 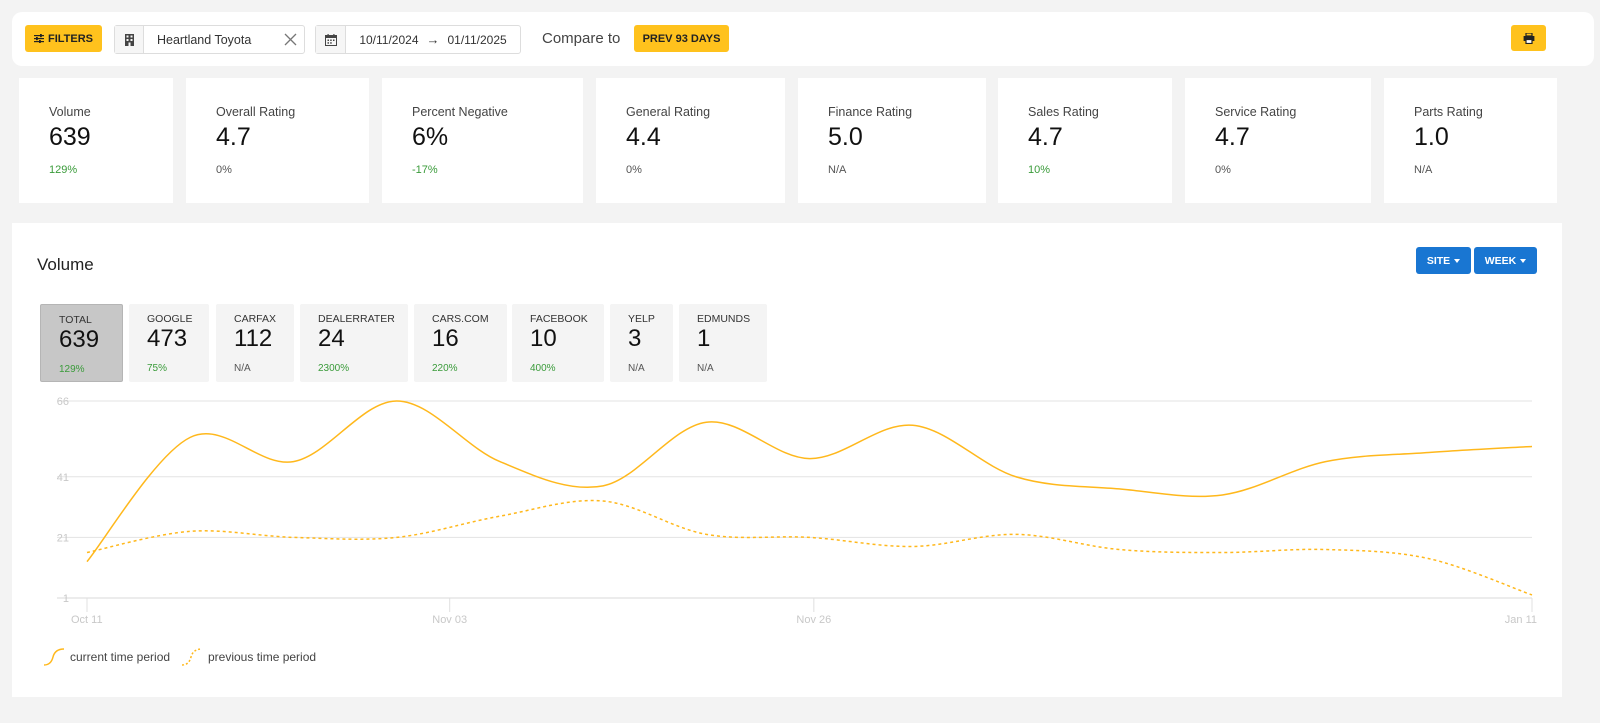 I want to click on x-tick-label: Jan 11, so click(x=1521, y=620).